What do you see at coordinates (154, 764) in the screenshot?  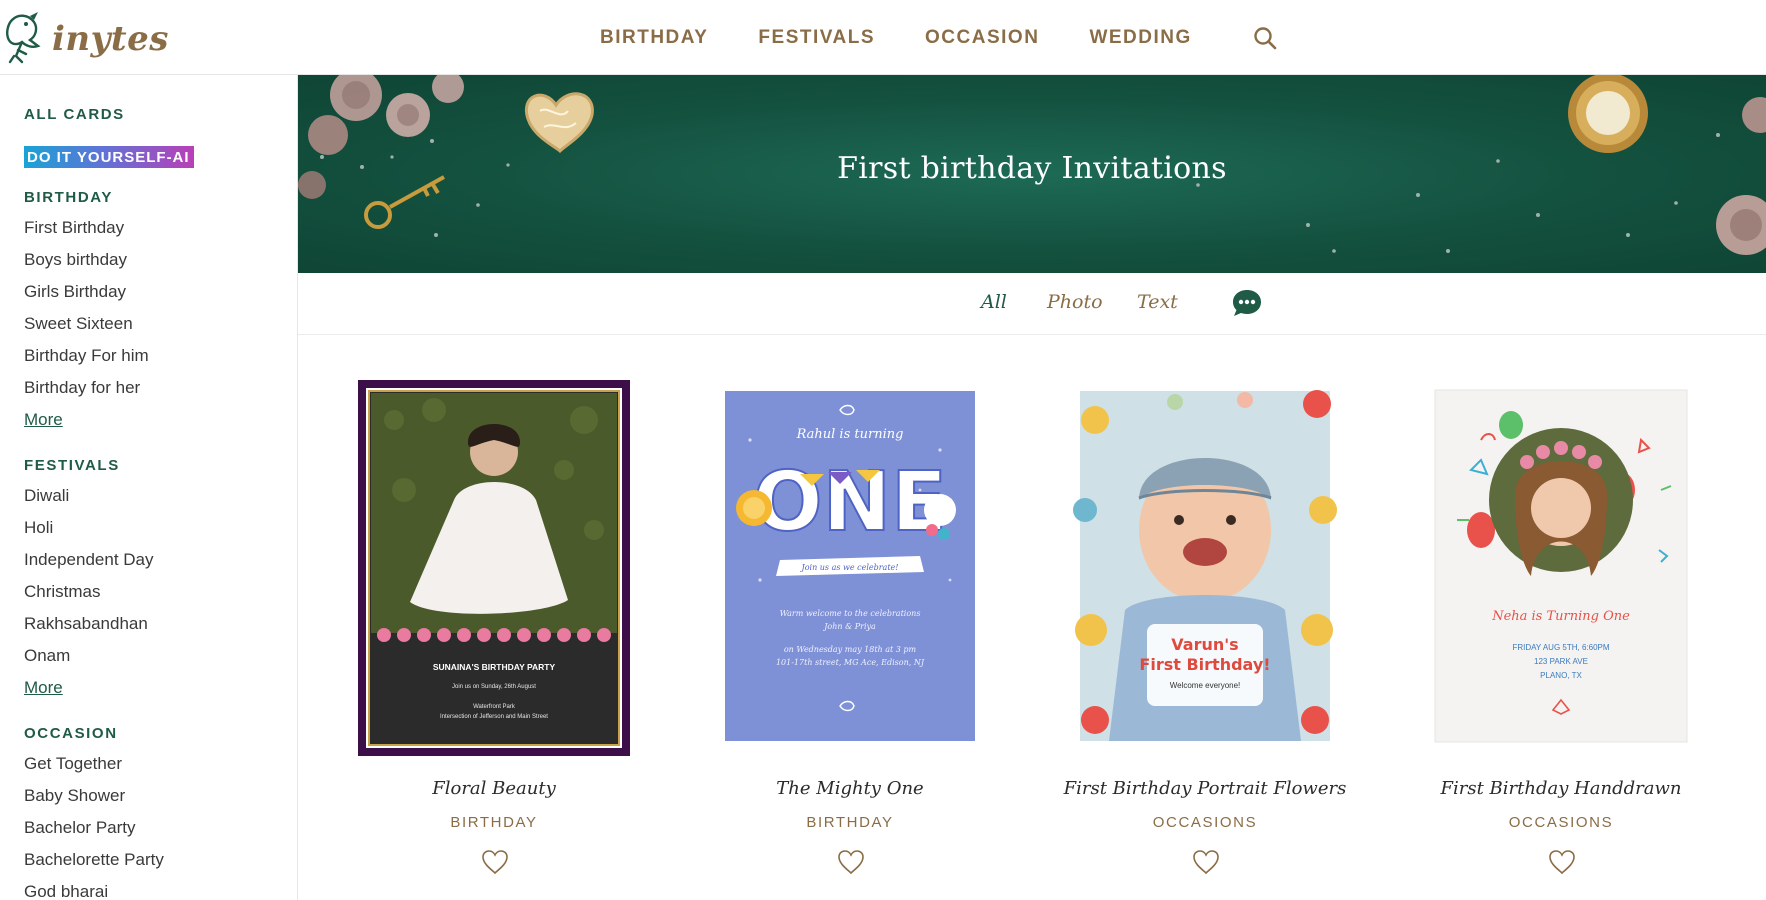 I see `sidebar-item: Get Together` at bounding box center [154, 764].